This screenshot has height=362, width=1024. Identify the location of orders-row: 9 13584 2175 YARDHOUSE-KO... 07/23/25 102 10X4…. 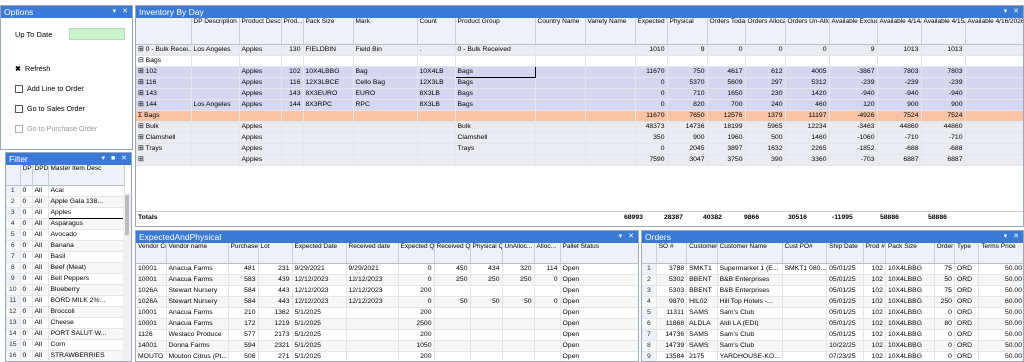
(832, 356).